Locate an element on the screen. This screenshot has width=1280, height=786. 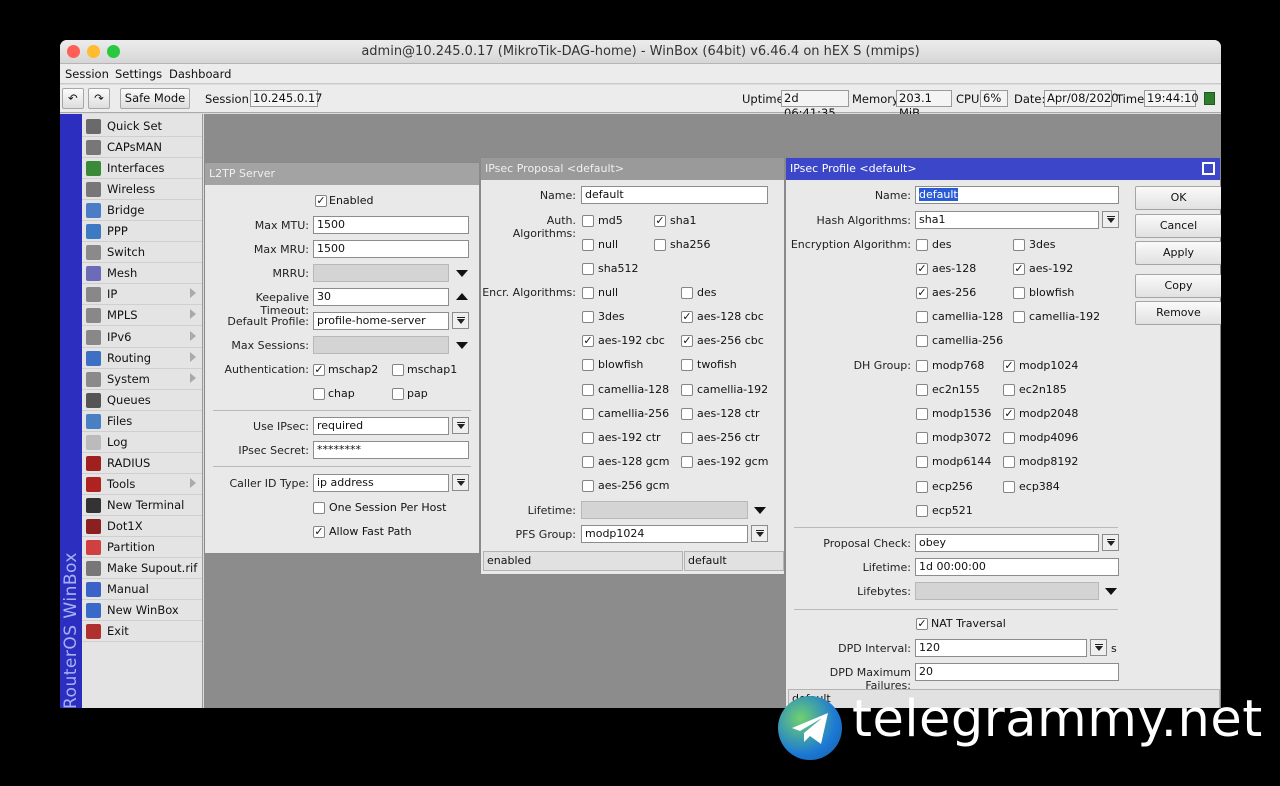
auth-sha1-checkbox: ✓ is located at coordinates (660, 221).